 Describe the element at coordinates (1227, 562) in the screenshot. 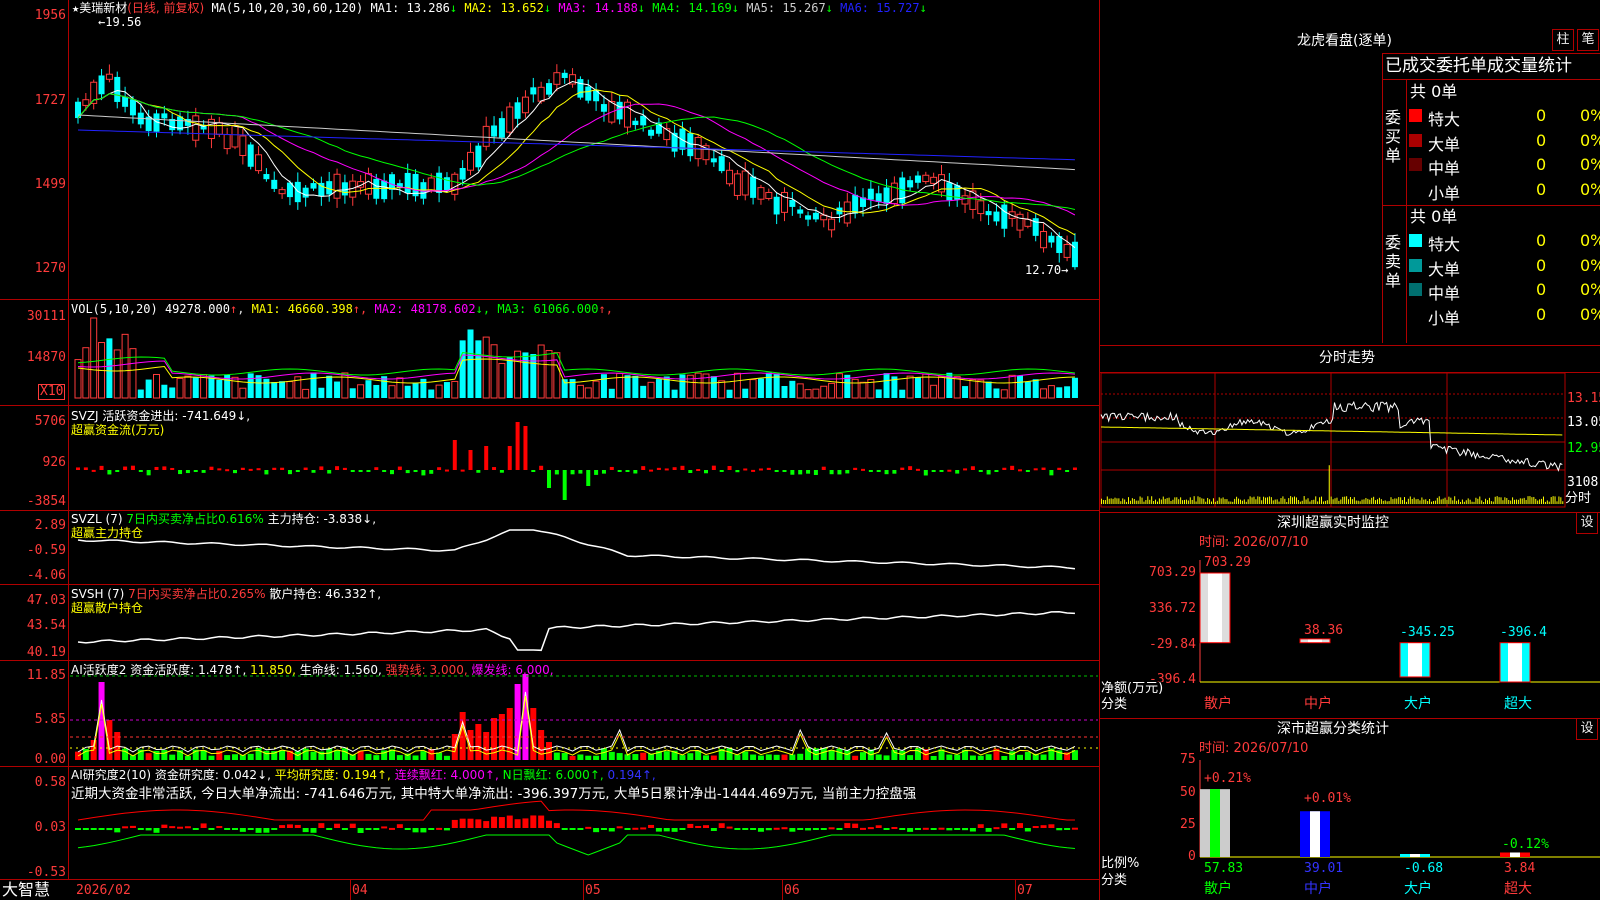

I see `monitor-value-0: 703.29` at that location.